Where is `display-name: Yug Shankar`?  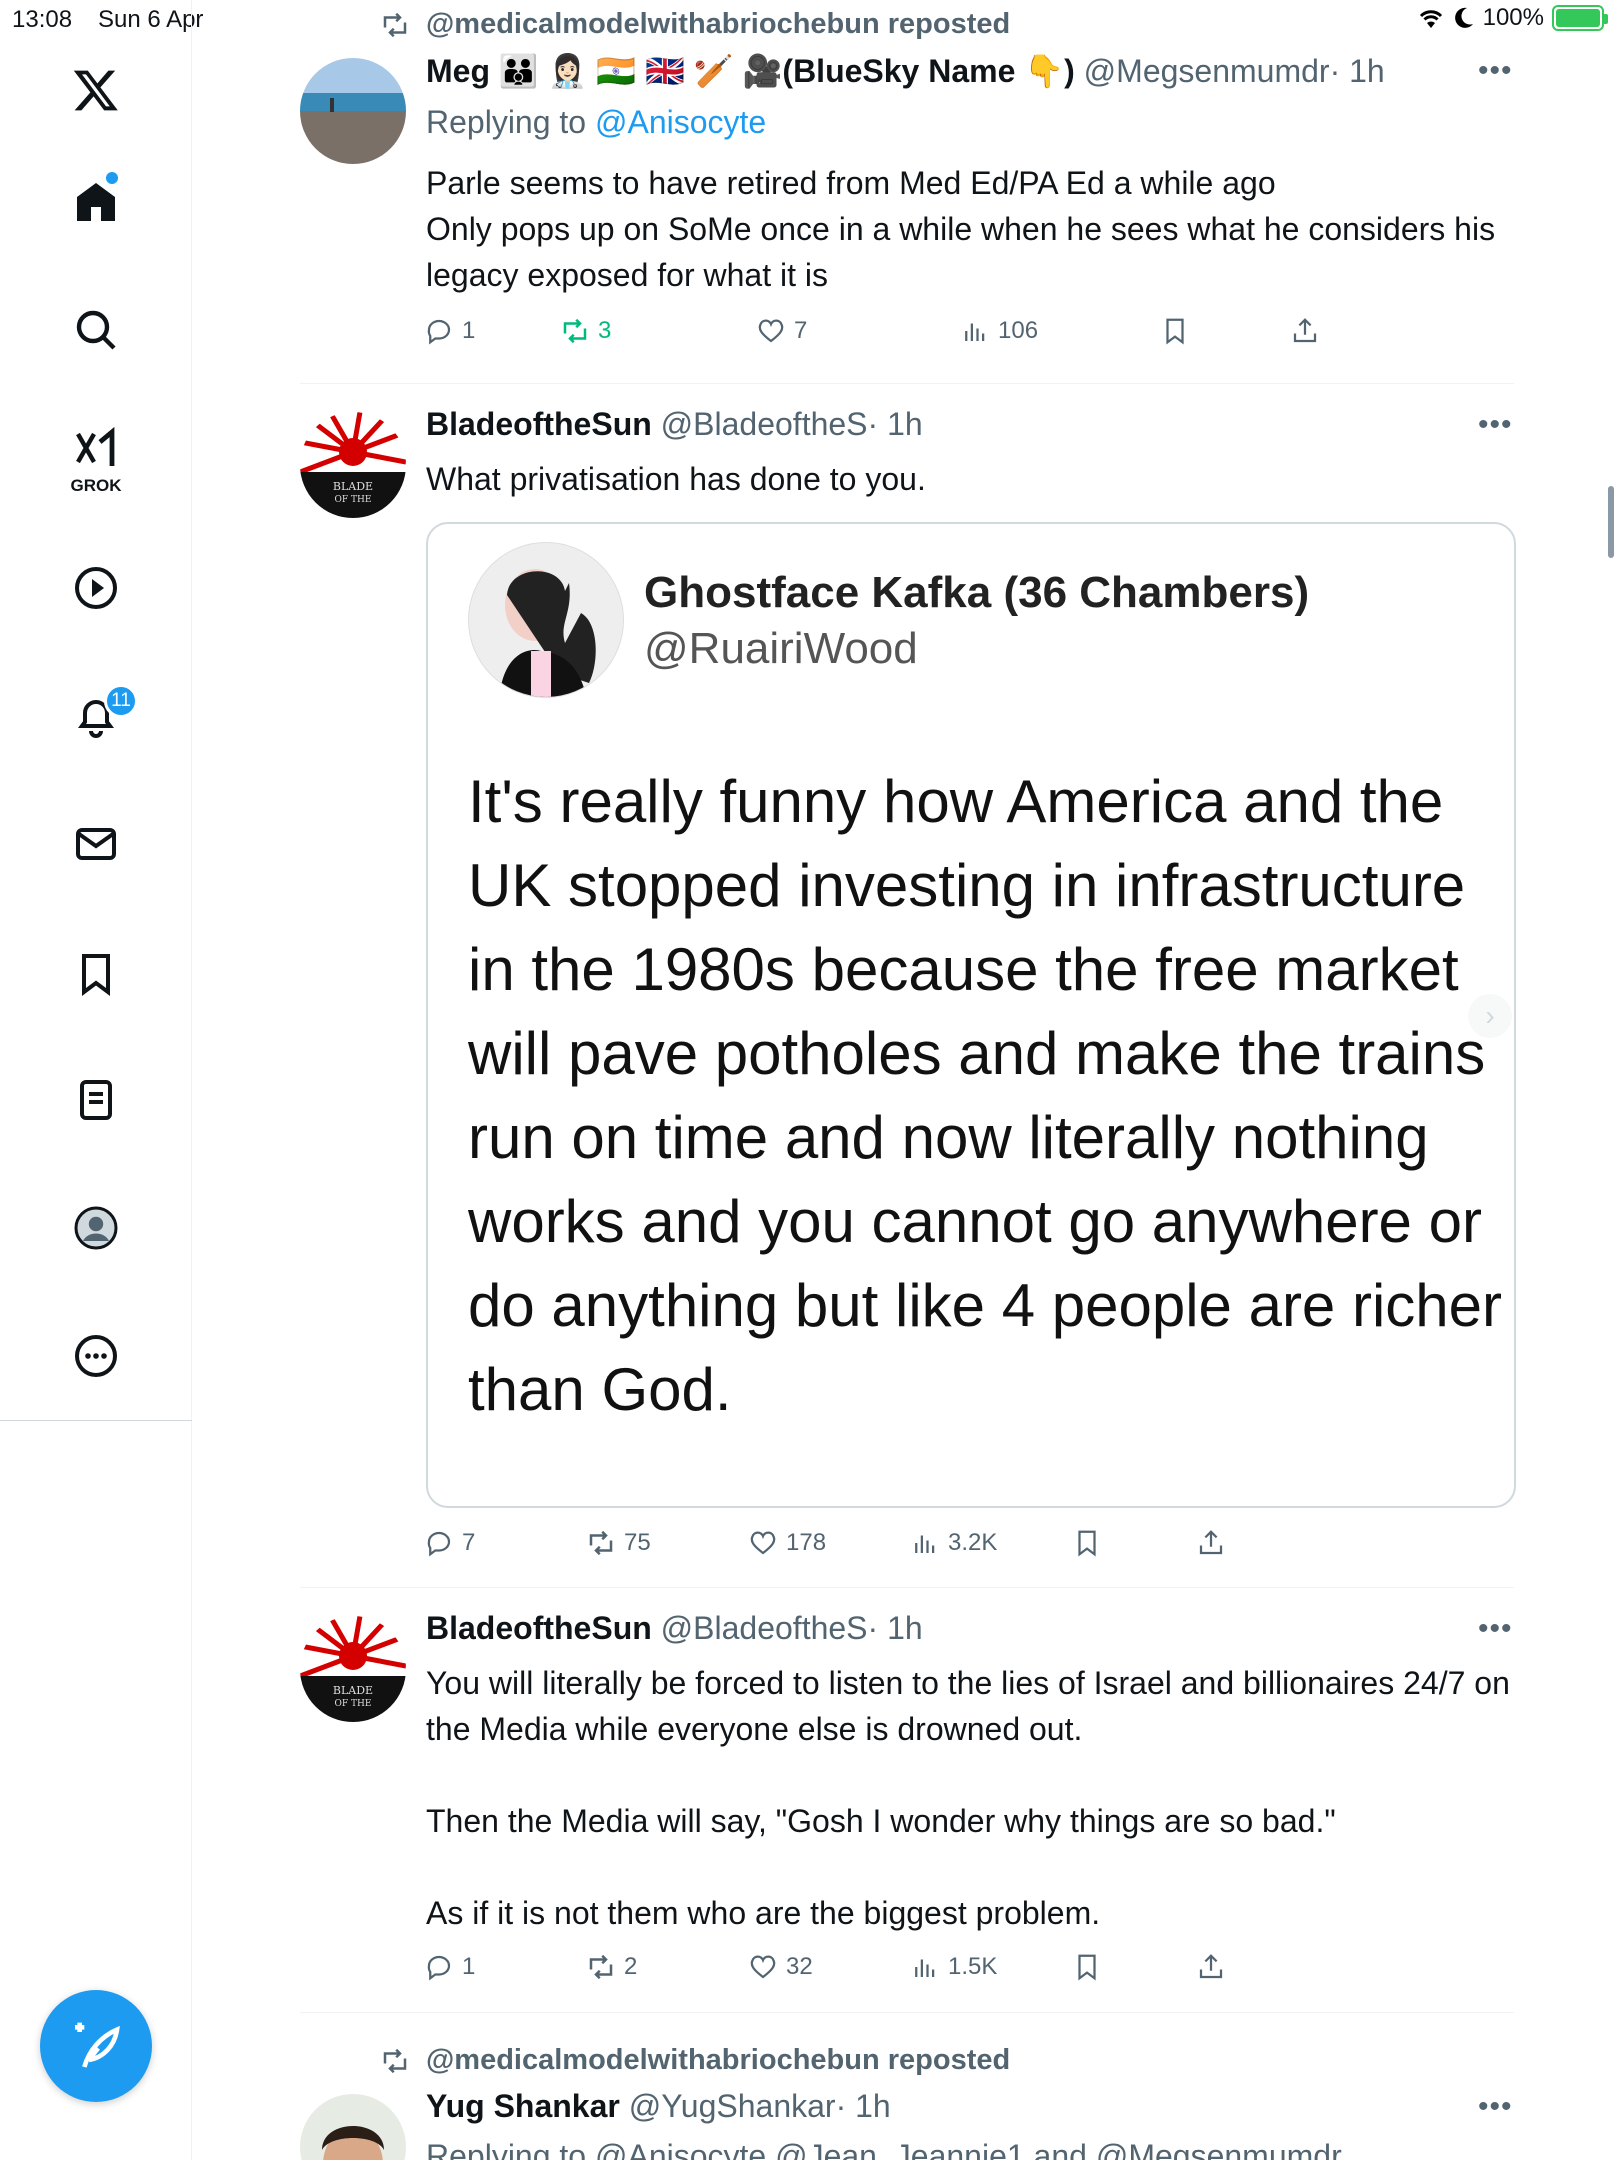
display-name: Yug Shankar is located at coordinates (523, 2106).